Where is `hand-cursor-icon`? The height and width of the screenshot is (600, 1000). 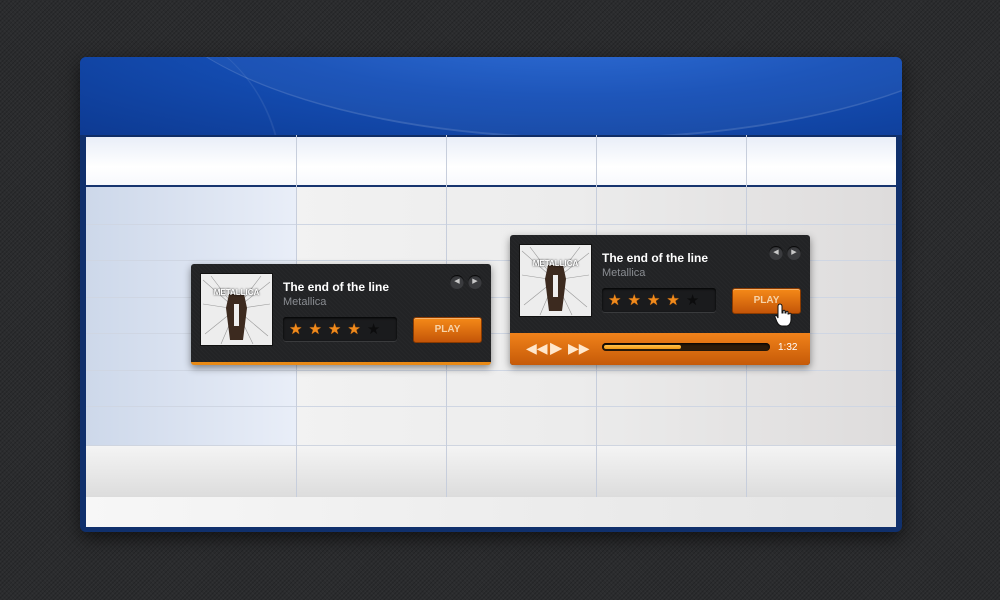
hand-cursor-icon is located at coordinates (783, 315).